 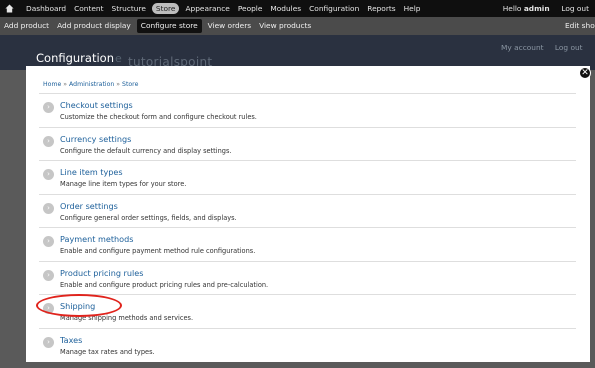 I want to click on username-link: admin, so click(x=537, y=8).